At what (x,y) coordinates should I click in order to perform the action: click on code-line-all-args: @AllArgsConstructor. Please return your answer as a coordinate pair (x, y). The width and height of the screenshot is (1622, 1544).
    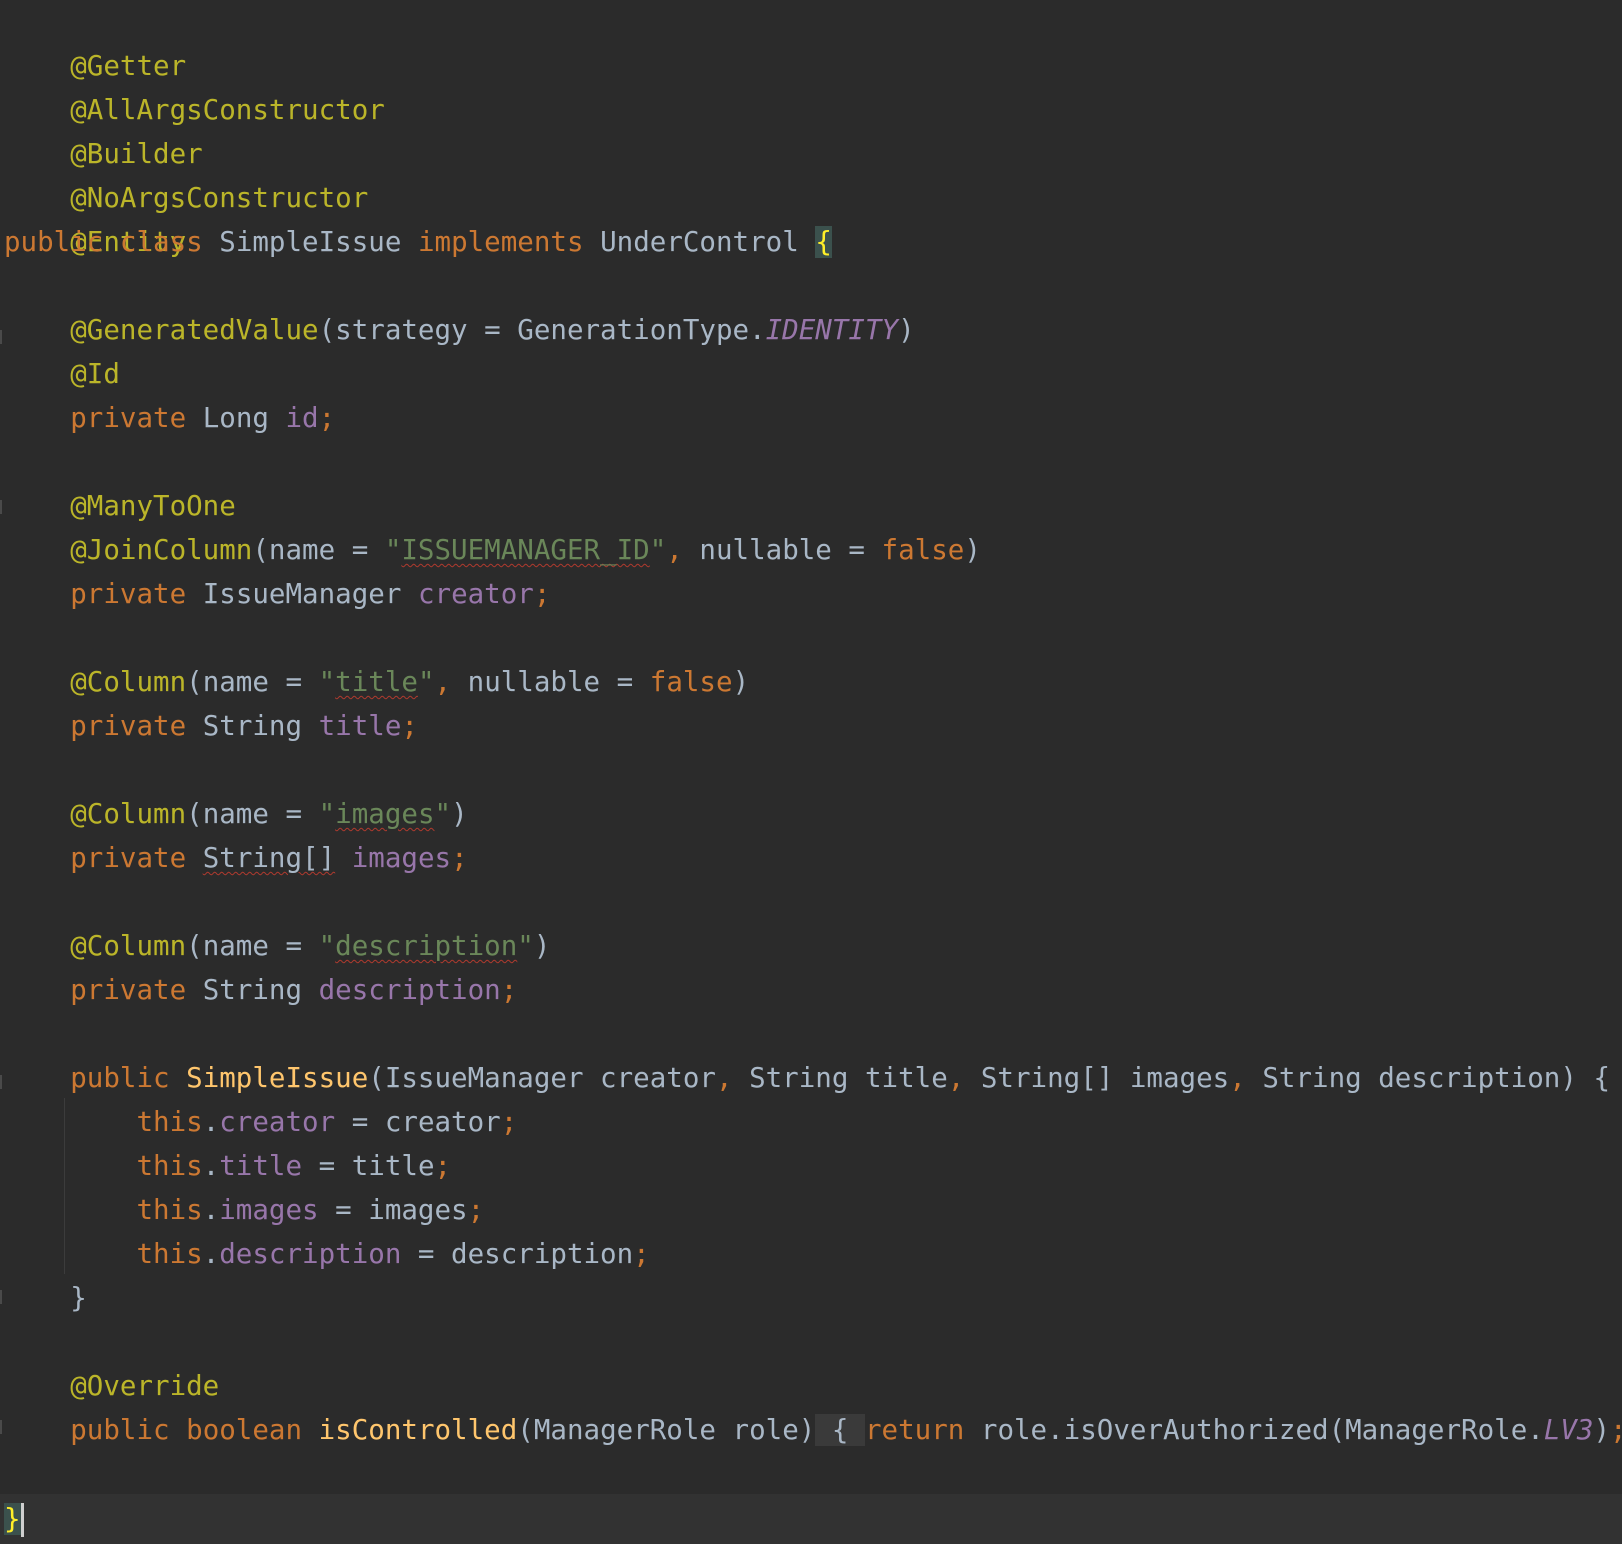
    Looking at the image, I should click on (194, 85).